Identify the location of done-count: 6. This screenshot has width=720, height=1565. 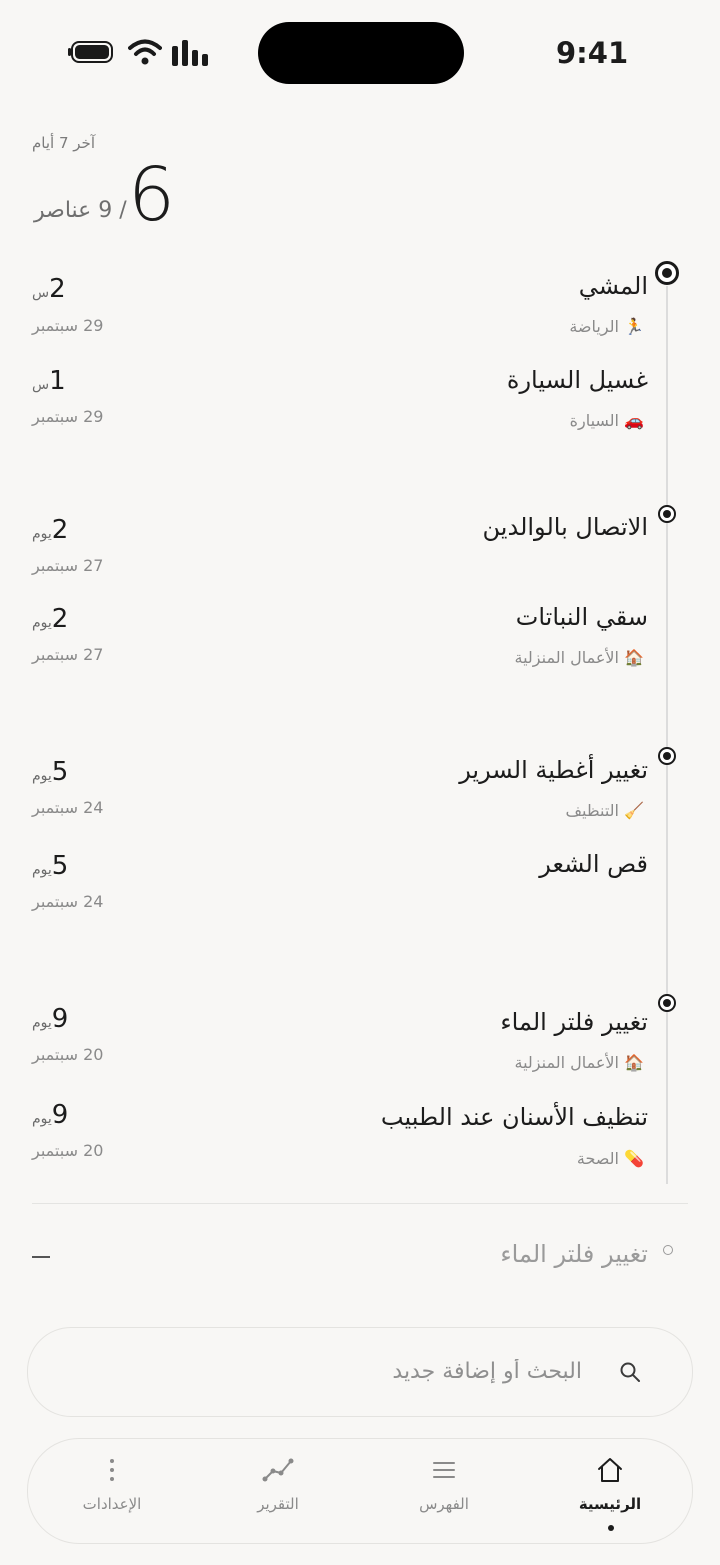
(152, 195).